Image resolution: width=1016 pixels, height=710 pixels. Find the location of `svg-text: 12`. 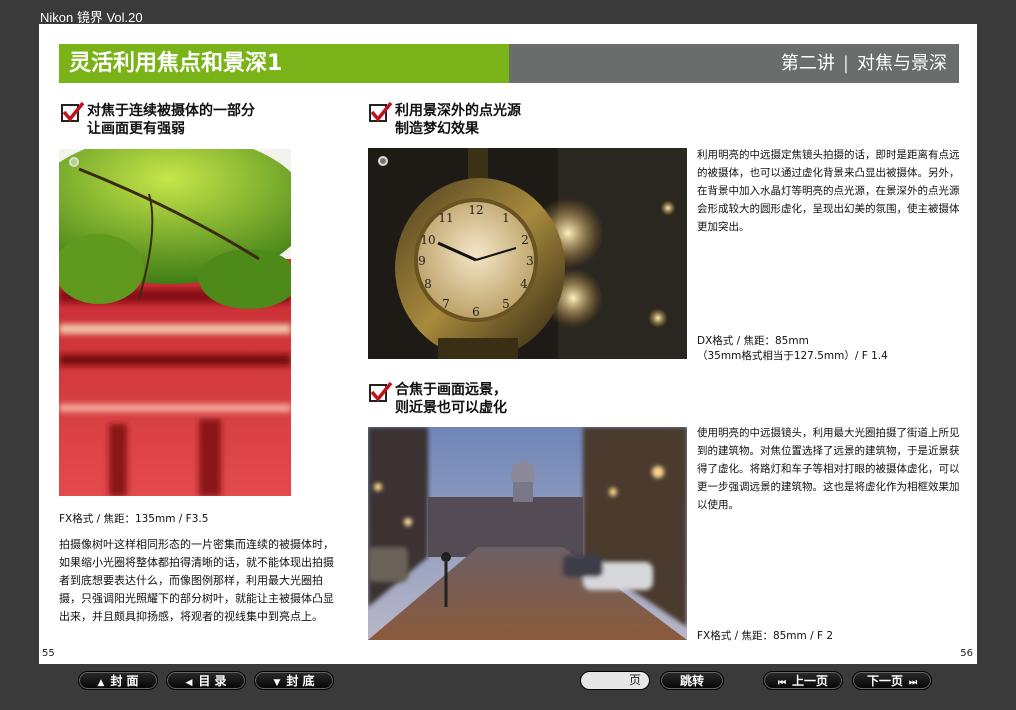

svg-text: 12 is located at coordinates (475, 210).